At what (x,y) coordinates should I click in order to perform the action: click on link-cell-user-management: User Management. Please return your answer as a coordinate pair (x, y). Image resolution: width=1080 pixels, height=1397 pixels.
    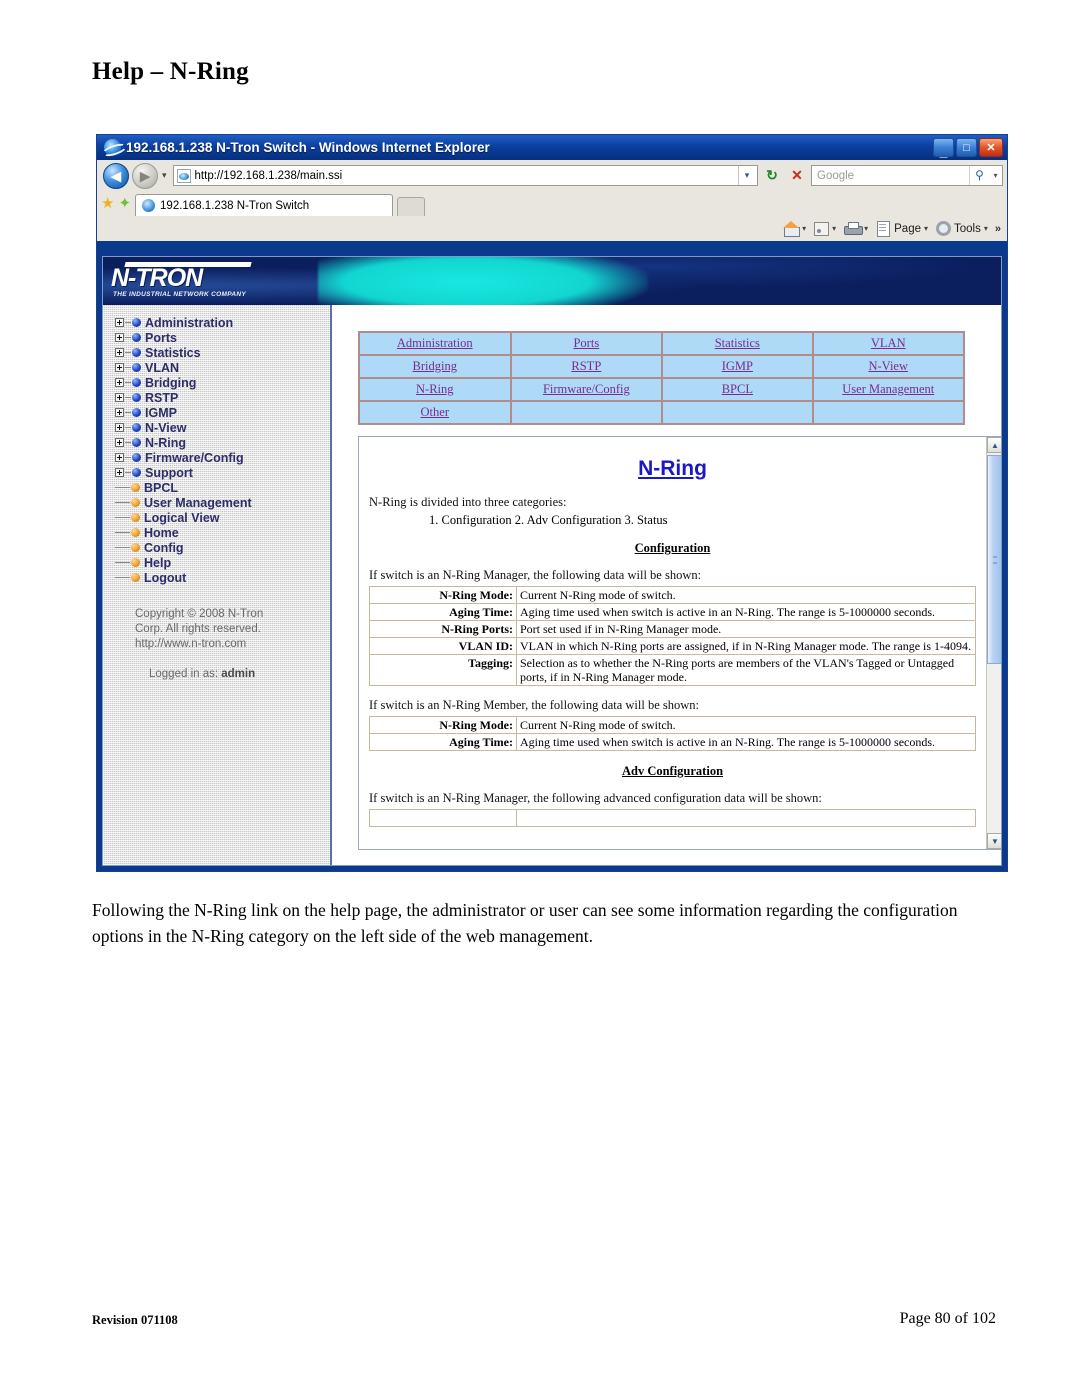
    Looking at the image, I should click on (888, 389).